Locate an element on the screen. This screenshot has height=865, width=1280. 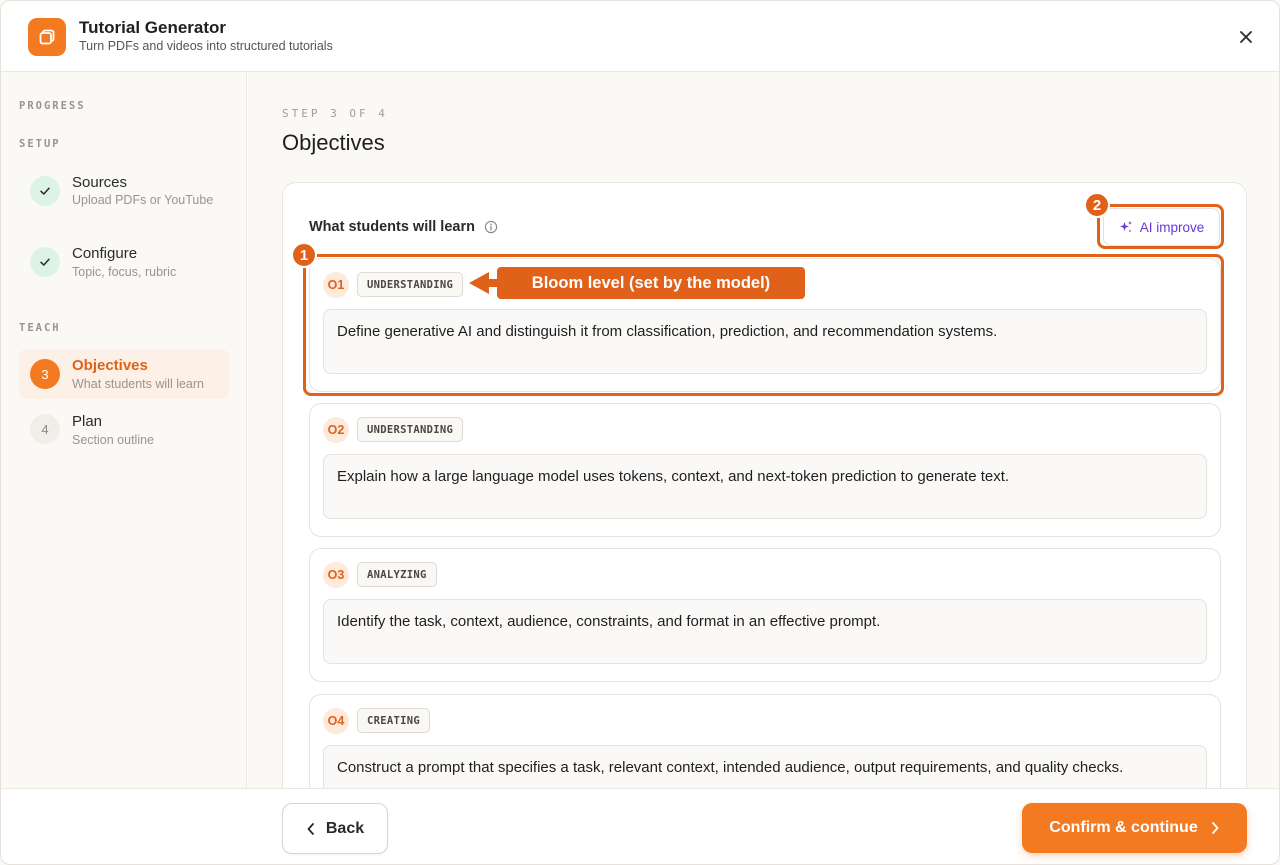
step-title: Sources is located at coordinates (100, 182).